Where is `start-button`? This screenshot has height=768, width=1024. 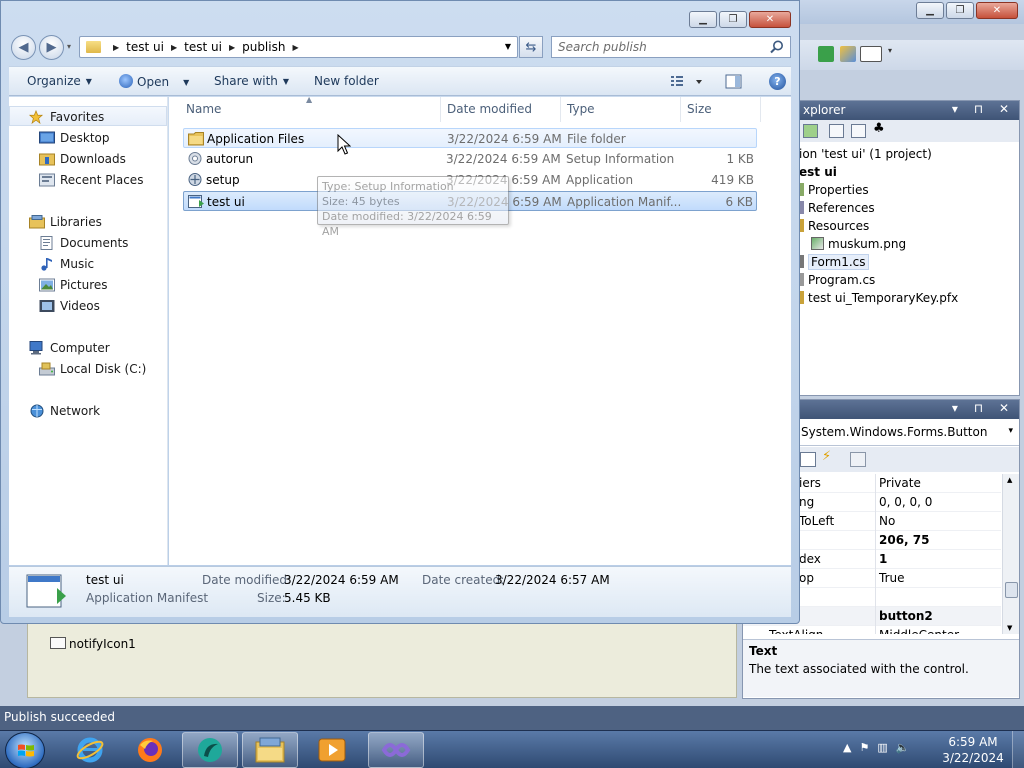
start-button is located at coordinates (25, 750).